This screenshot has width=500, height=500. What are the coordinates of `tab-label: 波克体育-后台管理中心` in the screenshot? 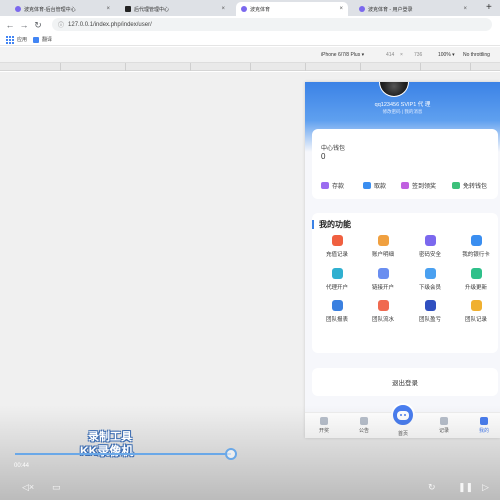 It's located at (50, 9).